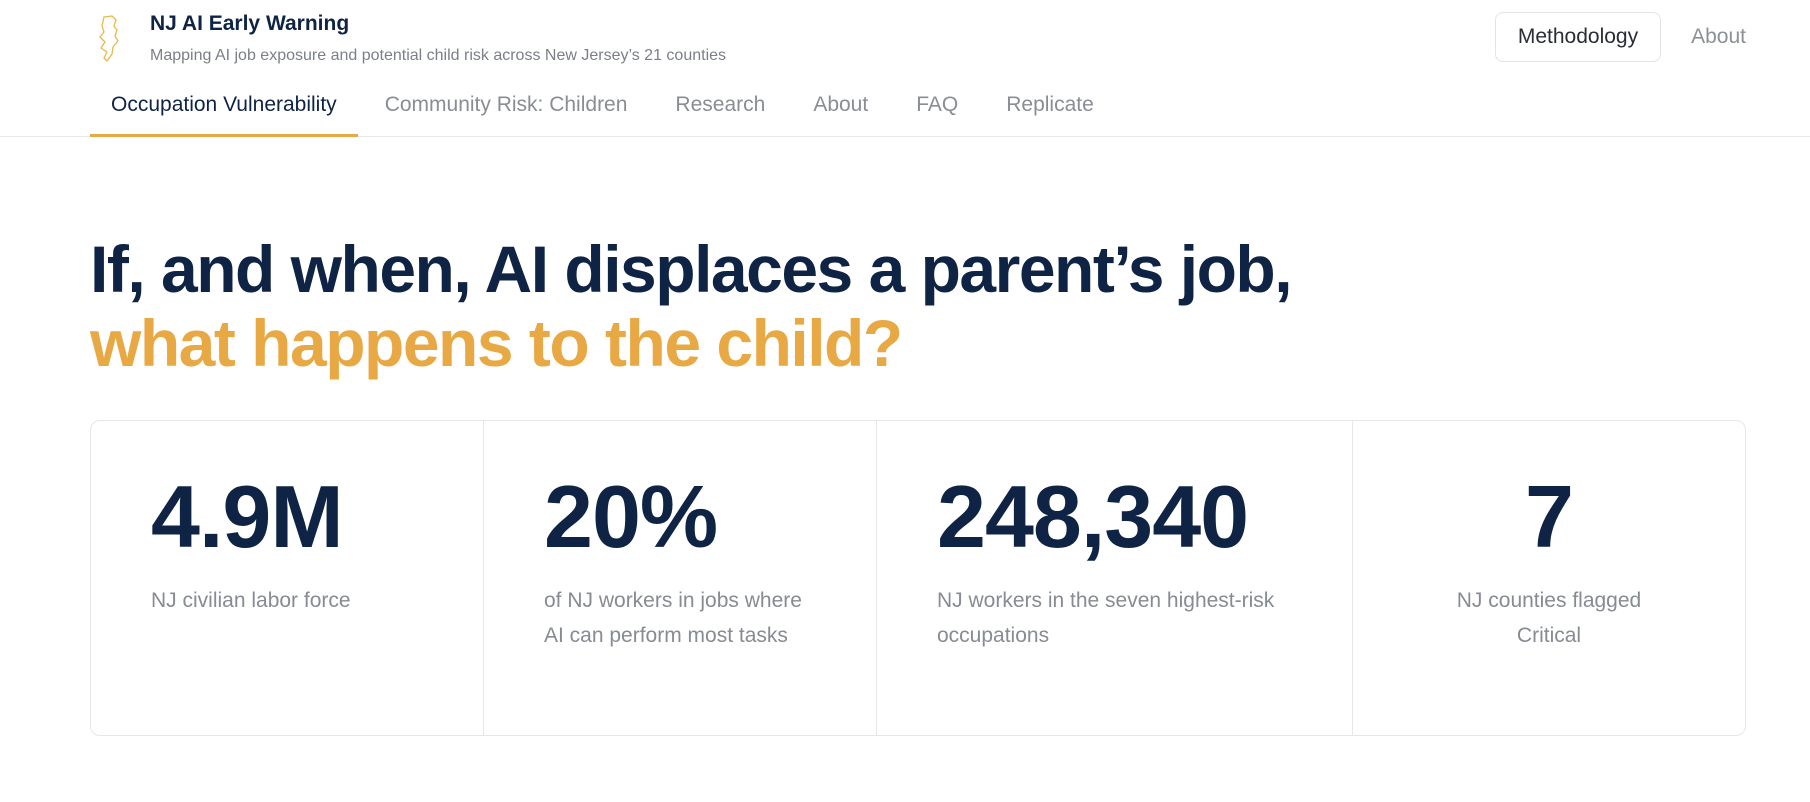 This screenshot has height=802, width=1810. I want to click on brand-title: NJ AI Early Warning, so click(250, 23).